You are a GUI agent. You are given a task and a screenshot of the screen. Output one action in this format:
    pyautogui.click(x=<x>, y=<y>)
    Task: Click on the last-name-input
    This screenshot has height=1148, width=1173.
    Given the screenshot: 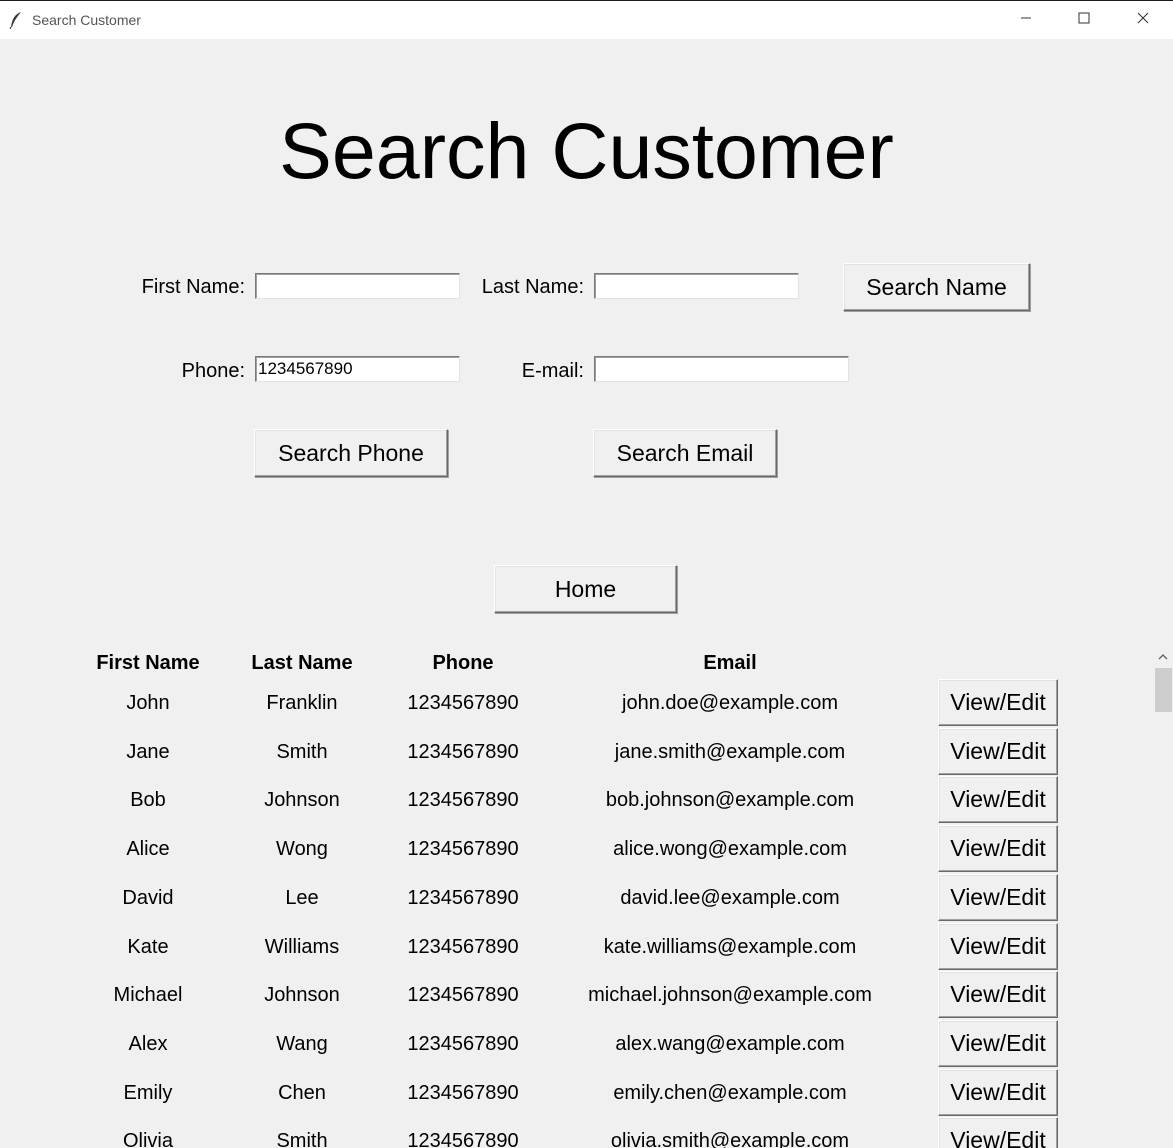 What is the action you would take?
    pyautogui.click(x=696, y=286)
    